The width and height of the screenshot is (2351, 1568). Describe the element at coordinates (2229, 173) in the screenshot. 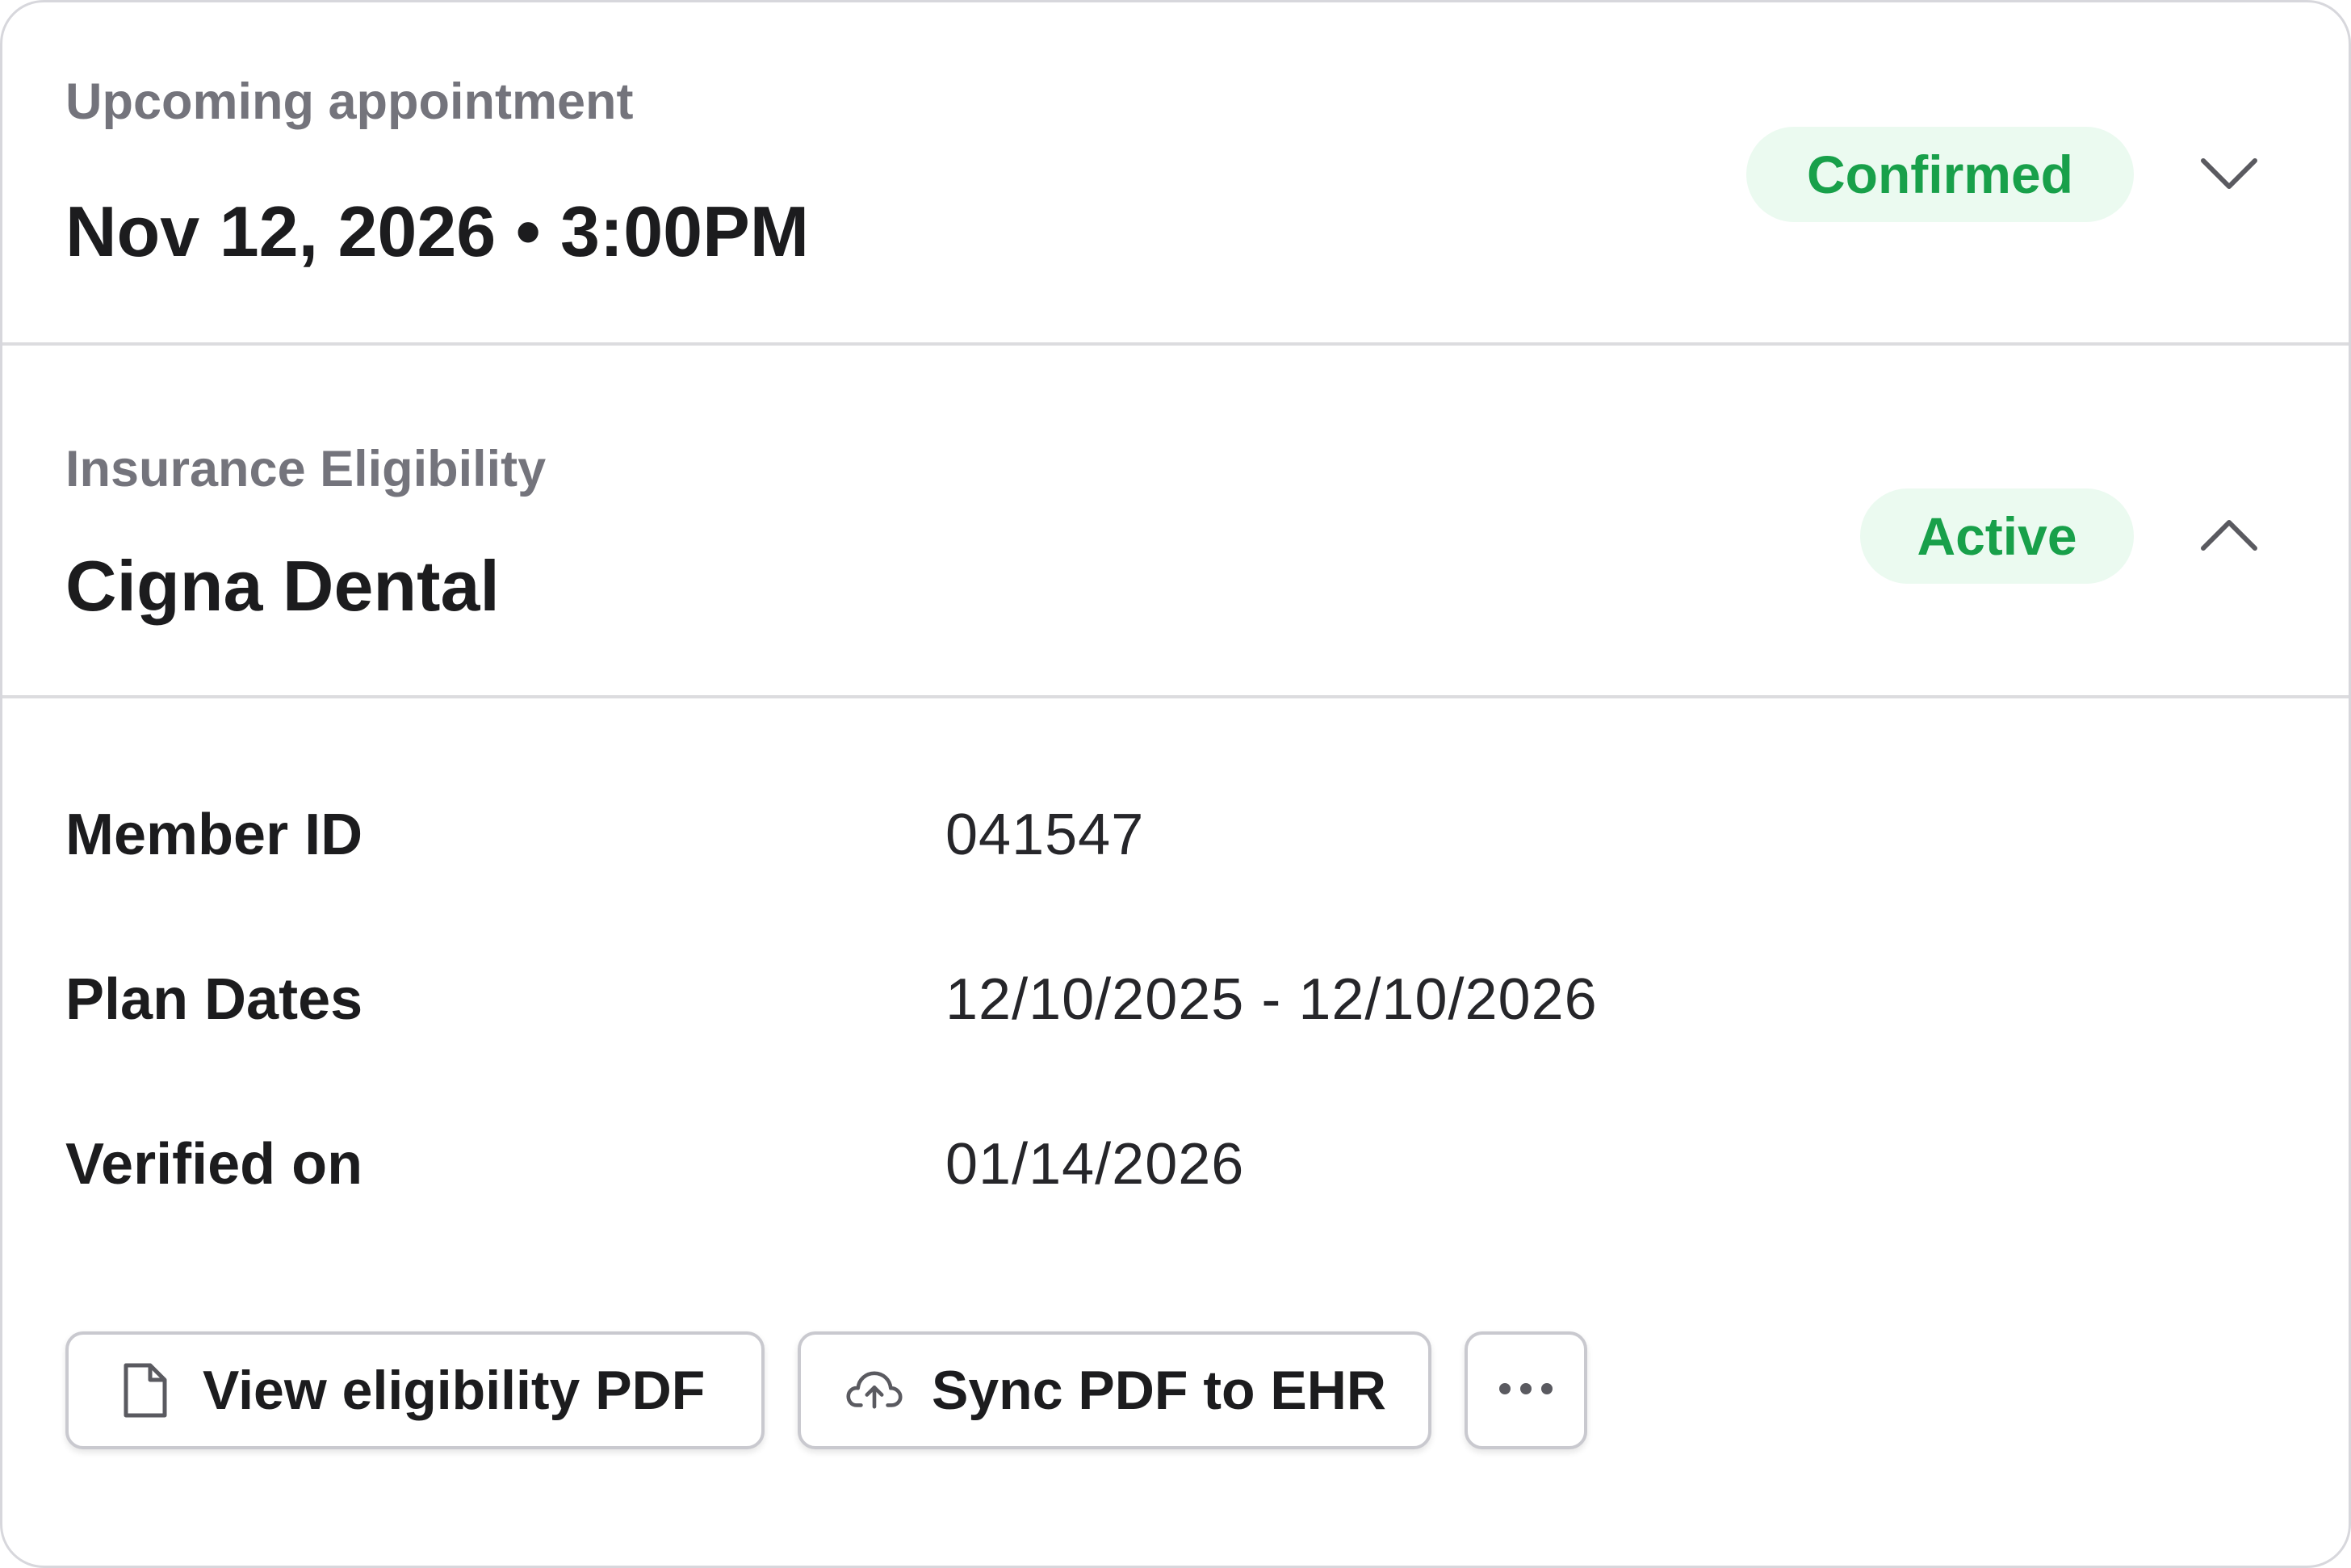

I see `chevron-down-icon` at that location.